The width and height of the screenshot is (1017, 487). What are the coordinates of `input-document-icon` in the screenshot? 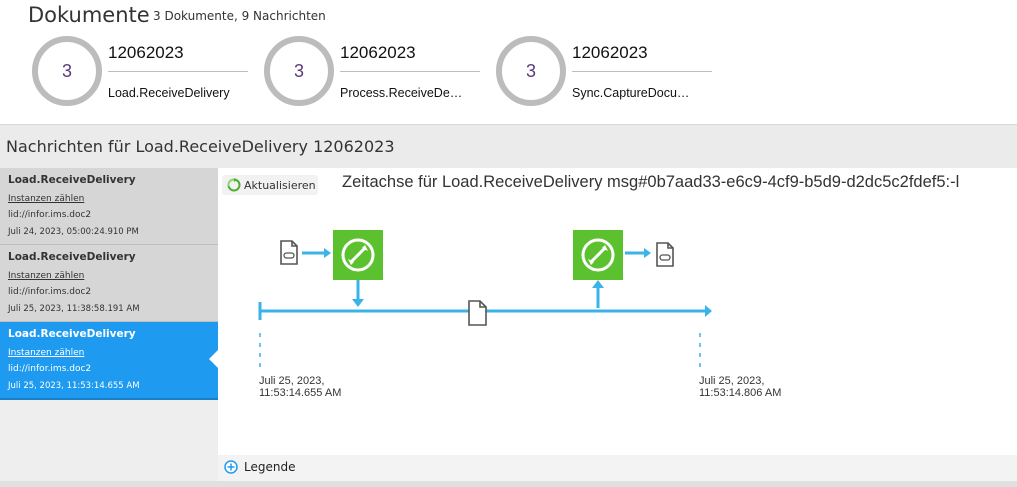 It's located at (289, 252).